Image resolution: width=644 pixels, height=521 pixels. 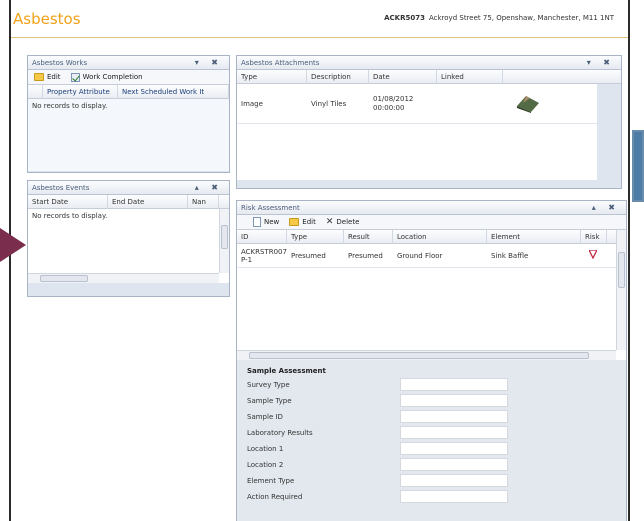 What do you see at coordinates (417, 104) in the screenshot?
I see `table-row: Image Vinyl Tiles 01/08/2012 00:00:00` at bounding box center [417, 104].